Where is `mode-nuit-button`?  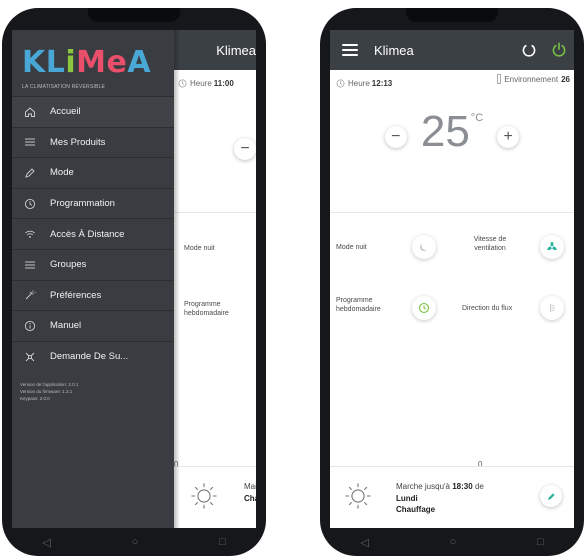
mode-nuit-button is located at coordinates (424, 247).